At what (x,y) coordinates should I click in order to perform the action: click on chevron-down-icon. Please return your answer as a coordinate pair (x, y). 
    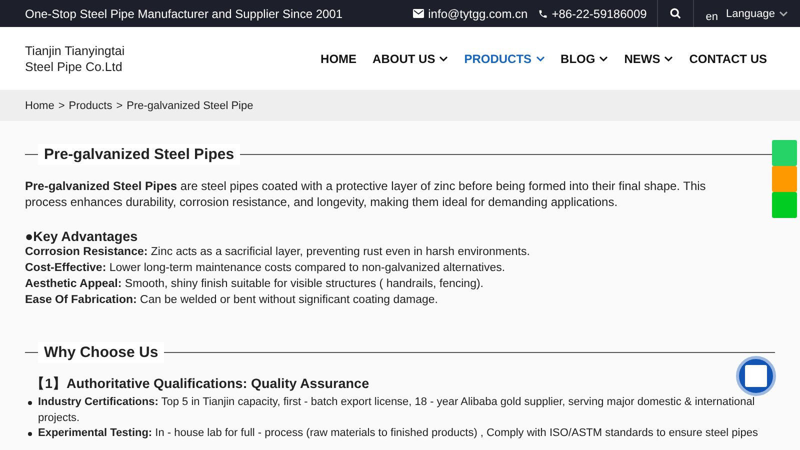
    Looking at the image, I should click on (783, 13).